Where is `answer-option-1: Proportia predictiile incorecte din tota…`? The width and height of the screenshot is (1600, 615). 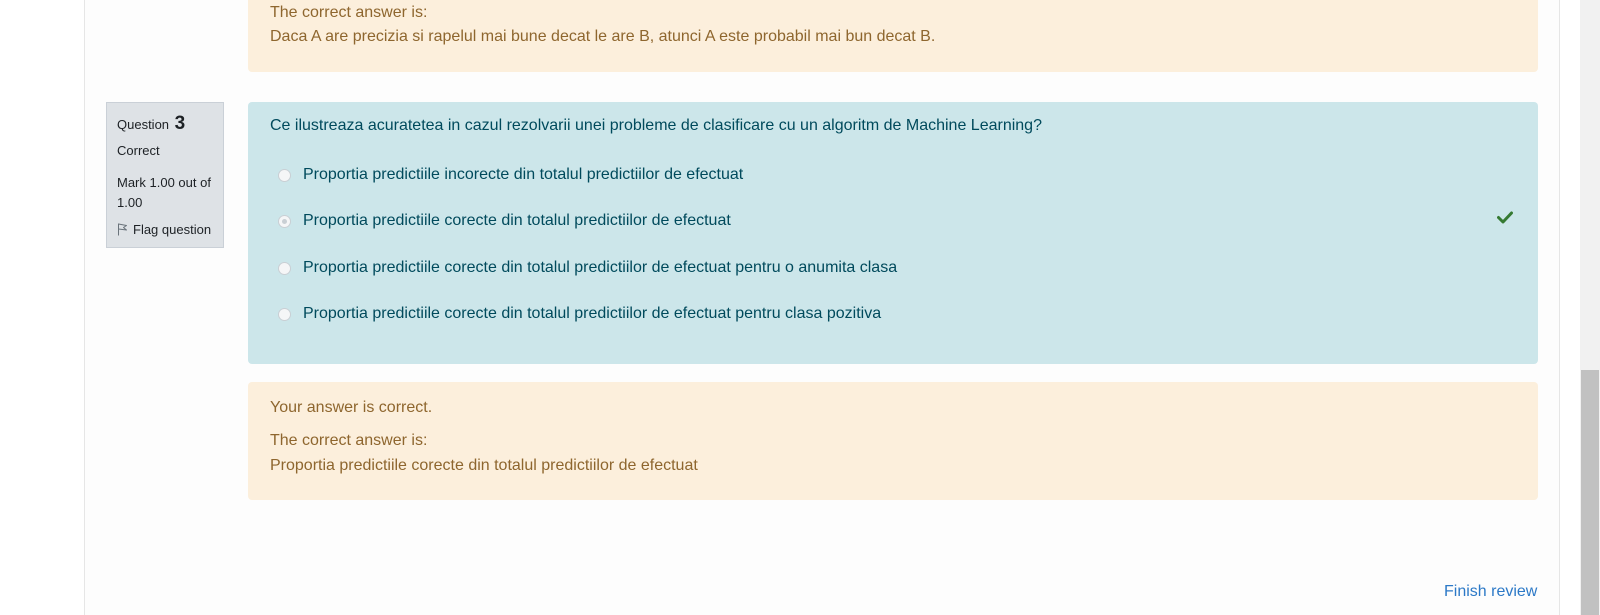
answer-option-1: Proportia predictiile incorecte din tota… is located at coordinates (510, 175).